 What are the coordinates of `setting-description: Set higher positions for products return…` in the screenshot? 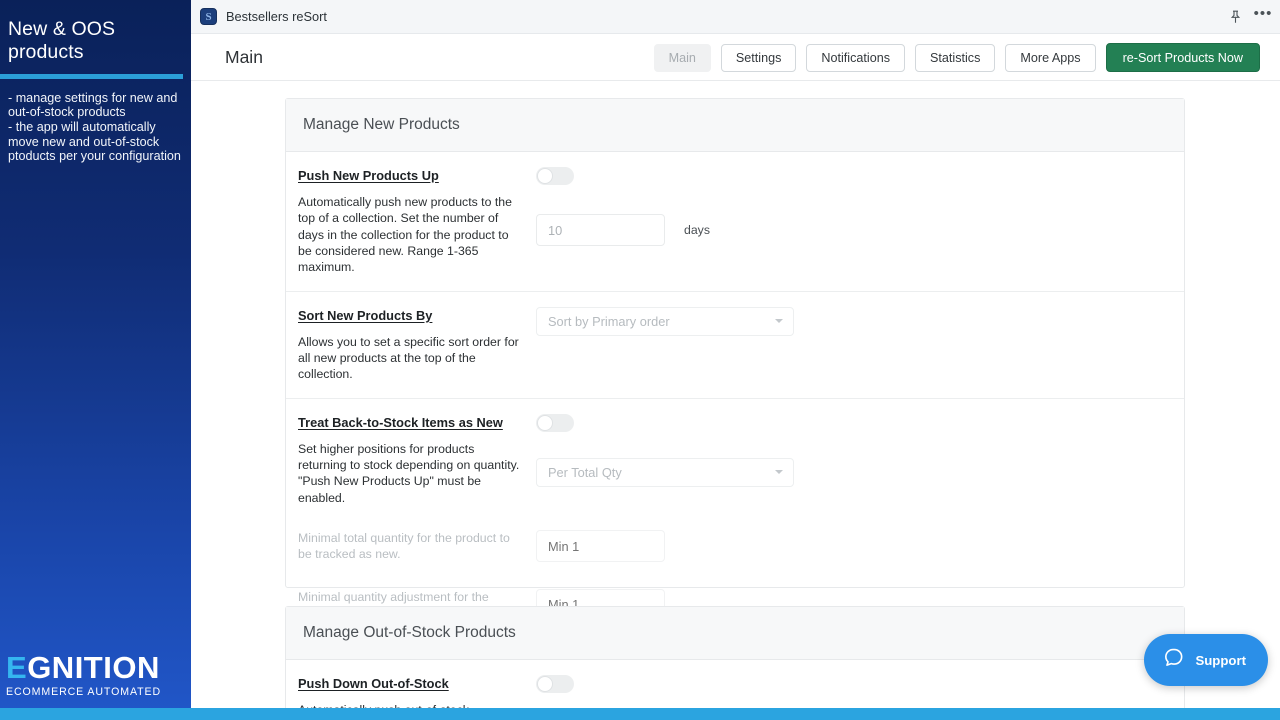 It's located at (409, 473).